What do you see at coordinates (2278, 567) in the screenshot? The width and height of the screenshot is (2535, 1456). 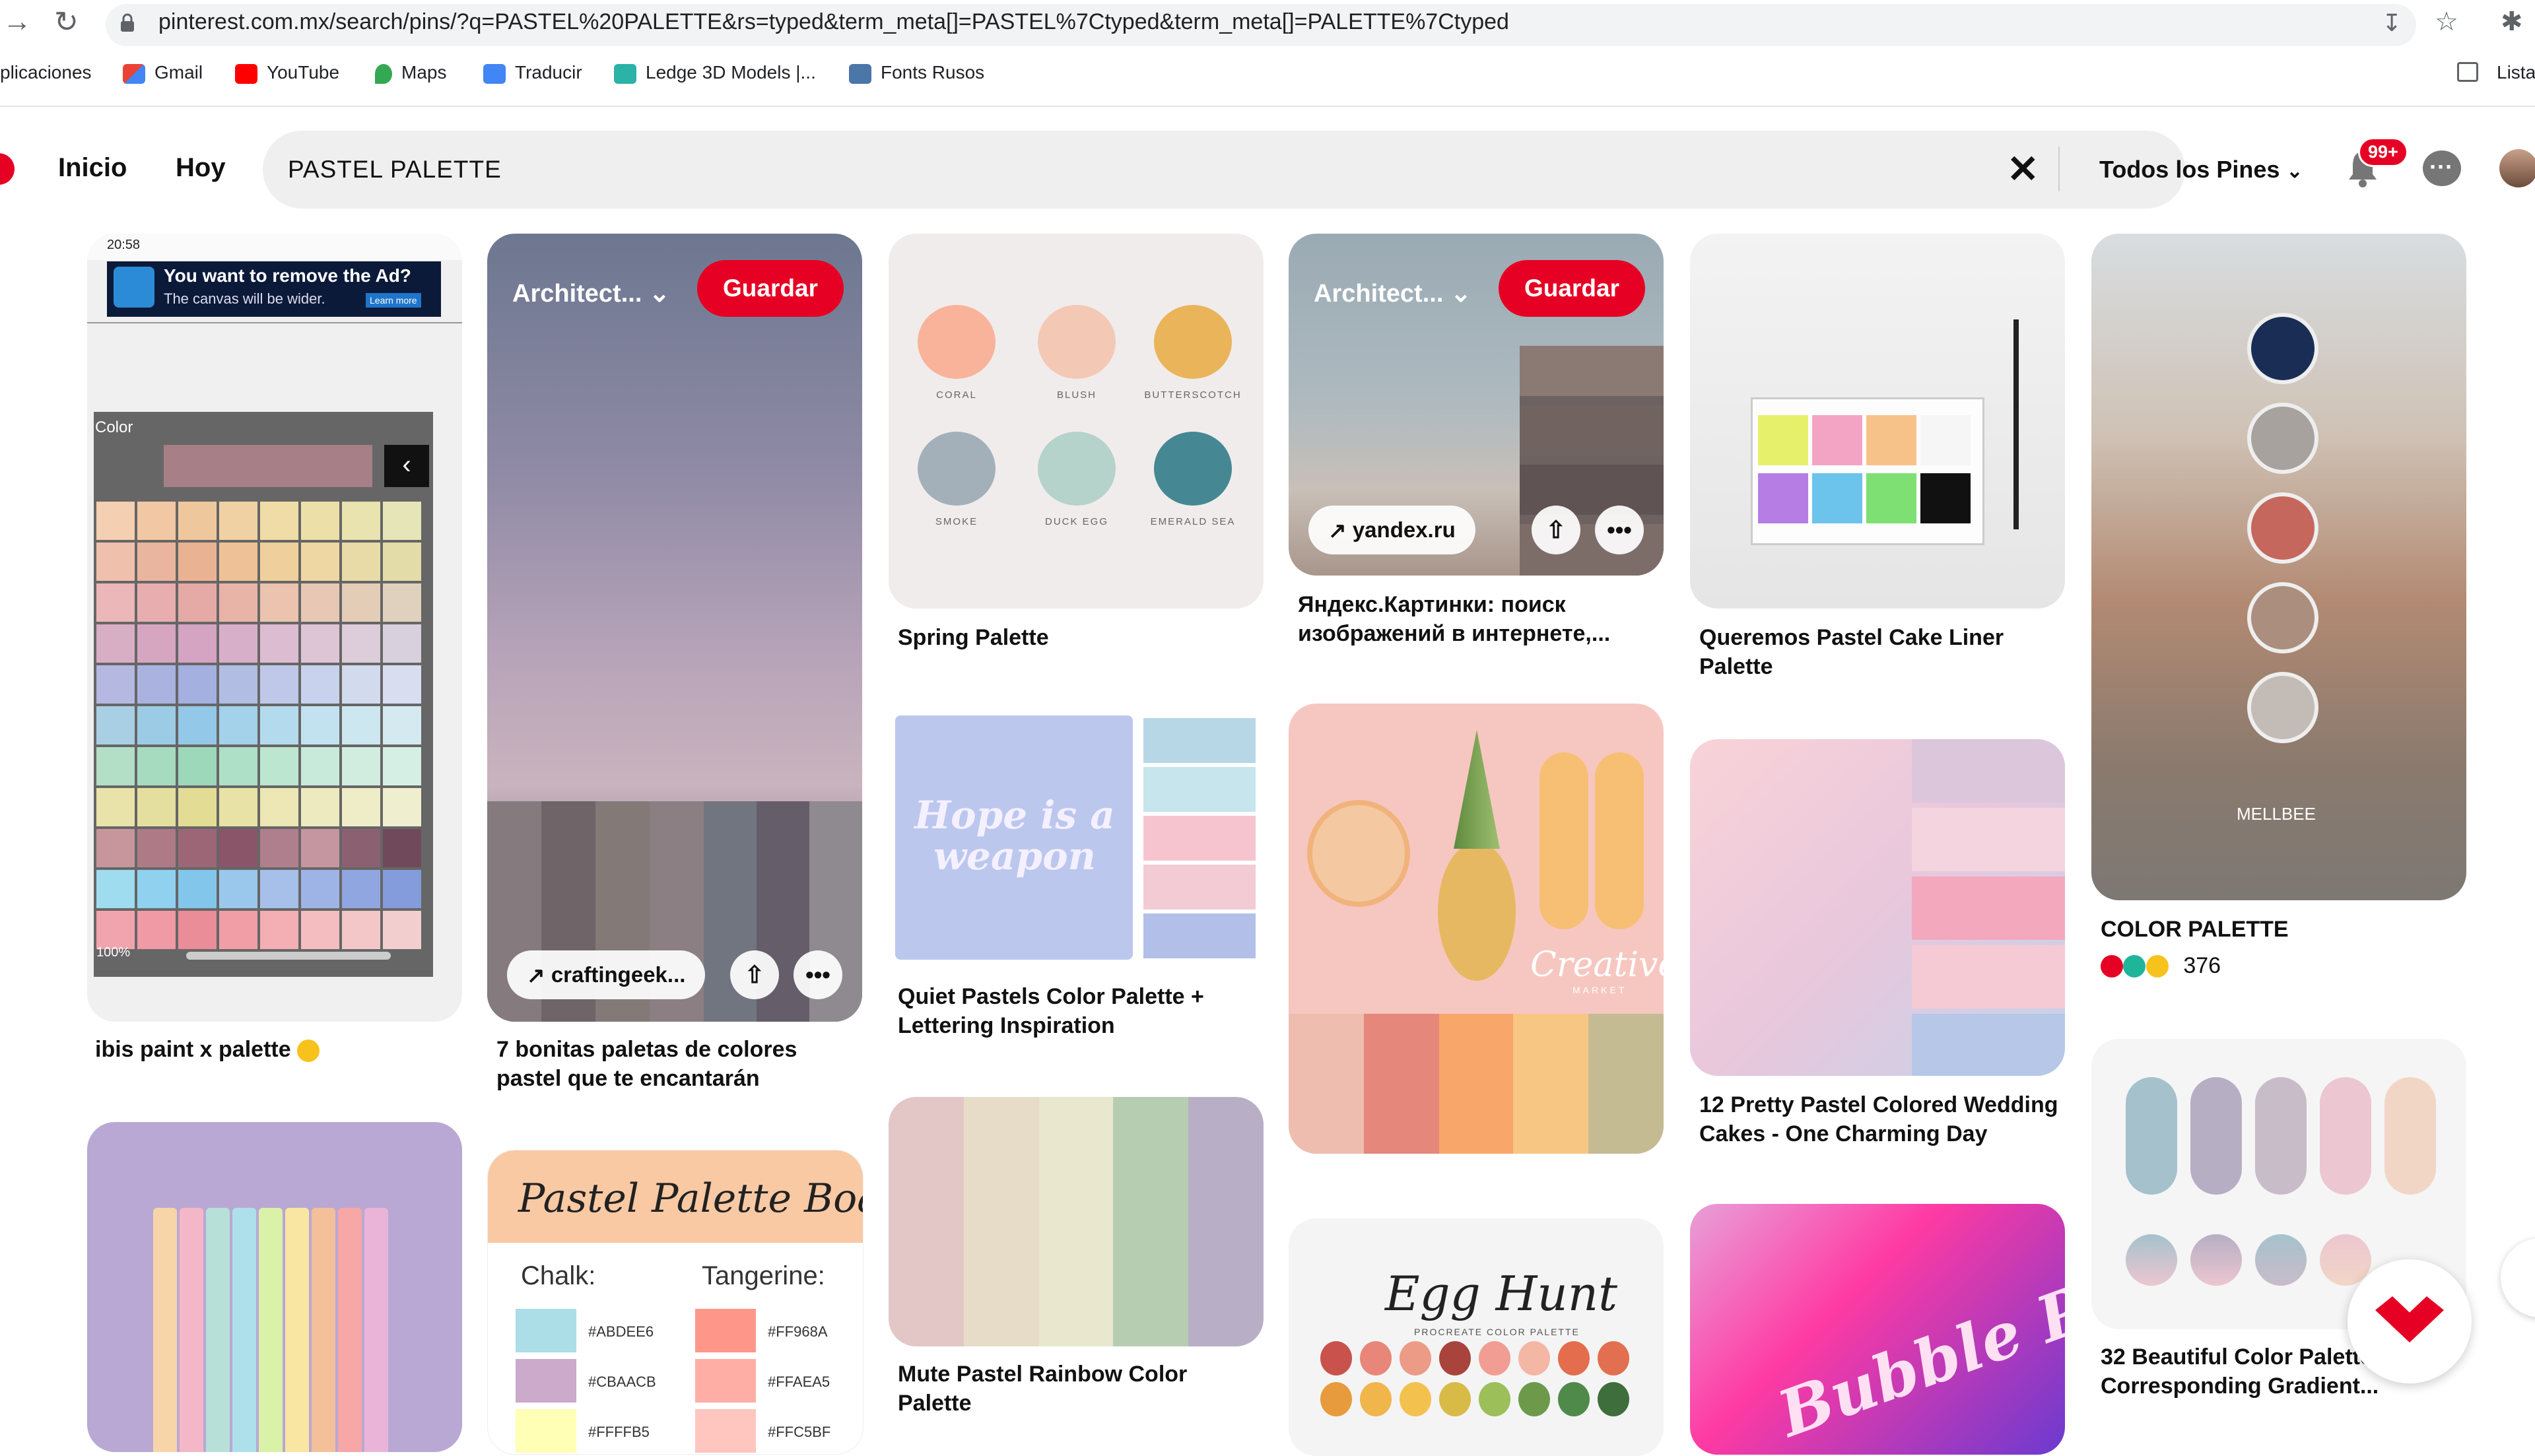 I see `pin-color-palette: MELLBEE` at bounding box center [2278, 567].